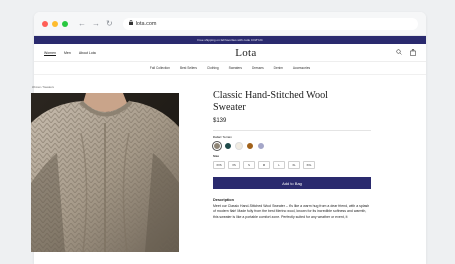  I want to click on swatch-lavender, so click(261, 146).